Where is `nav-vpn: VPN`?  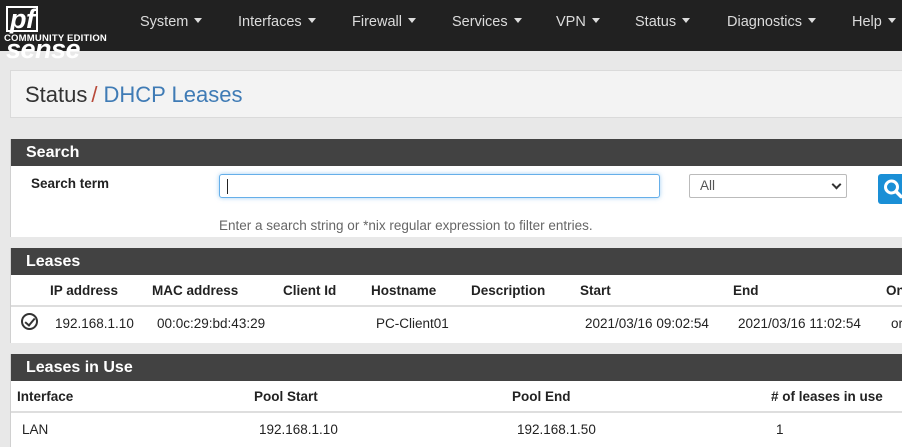
nav-vpn: VPN is located at coordinates (578, 22).